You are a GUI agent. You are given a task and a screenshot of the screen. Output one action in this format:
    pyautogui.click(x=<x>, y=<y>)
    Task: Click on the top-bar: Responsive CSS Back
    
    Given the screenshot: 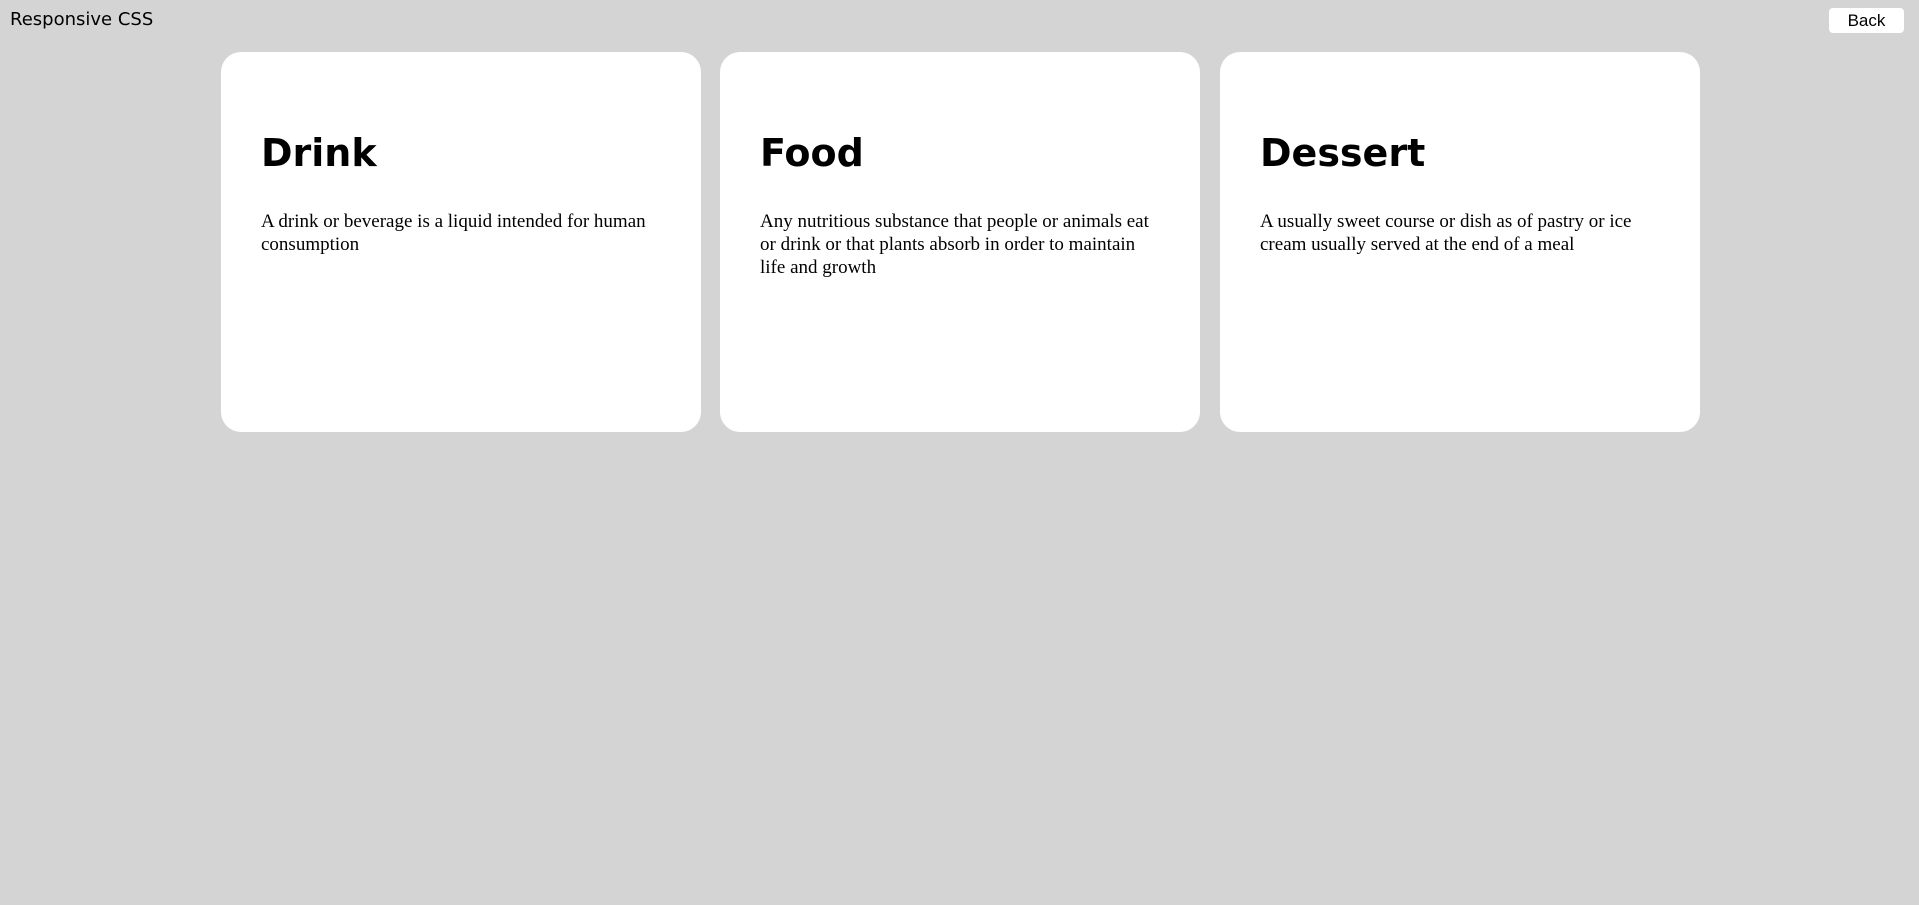 What is the action you would take?
    pyautogui.click(x=959, y=20)
    